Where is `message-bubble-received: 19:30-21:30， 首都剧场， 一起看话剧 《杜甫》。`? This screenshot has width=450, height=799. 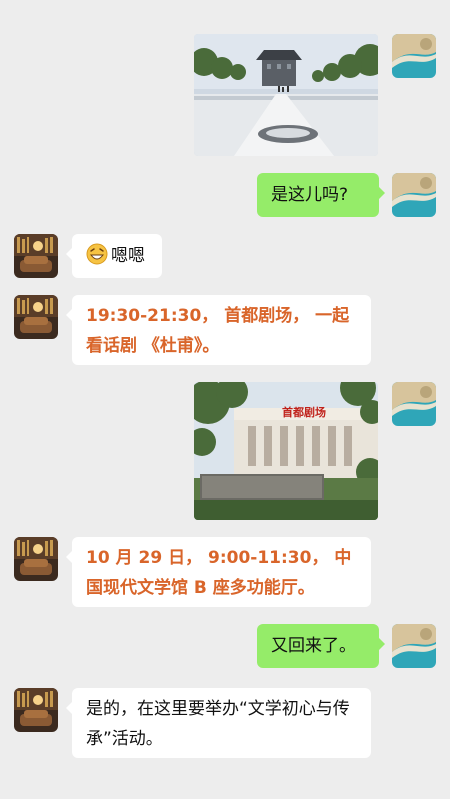
message-bubble-received: 19:30-21:30， 首都剧场， 一起看话剧 《杜甫》。 is located at coordinates (218, 330).